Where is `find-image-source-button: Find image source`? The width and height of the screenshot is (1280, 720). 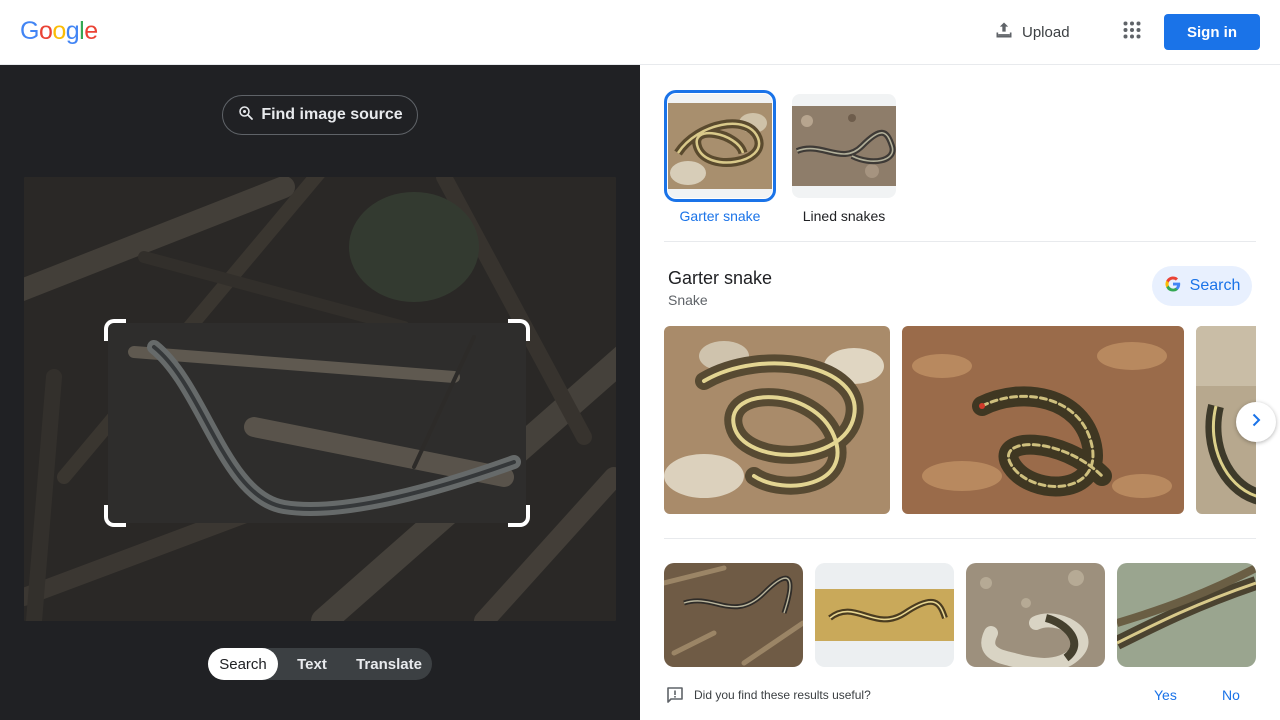 find-image-source-button: Find image source is located at coordinates (320, 115).